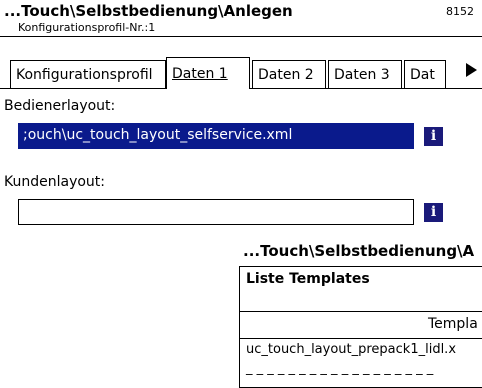 This screenshot has width=482, height=388. I want to click on customer-layout-input, so click(216, 212).